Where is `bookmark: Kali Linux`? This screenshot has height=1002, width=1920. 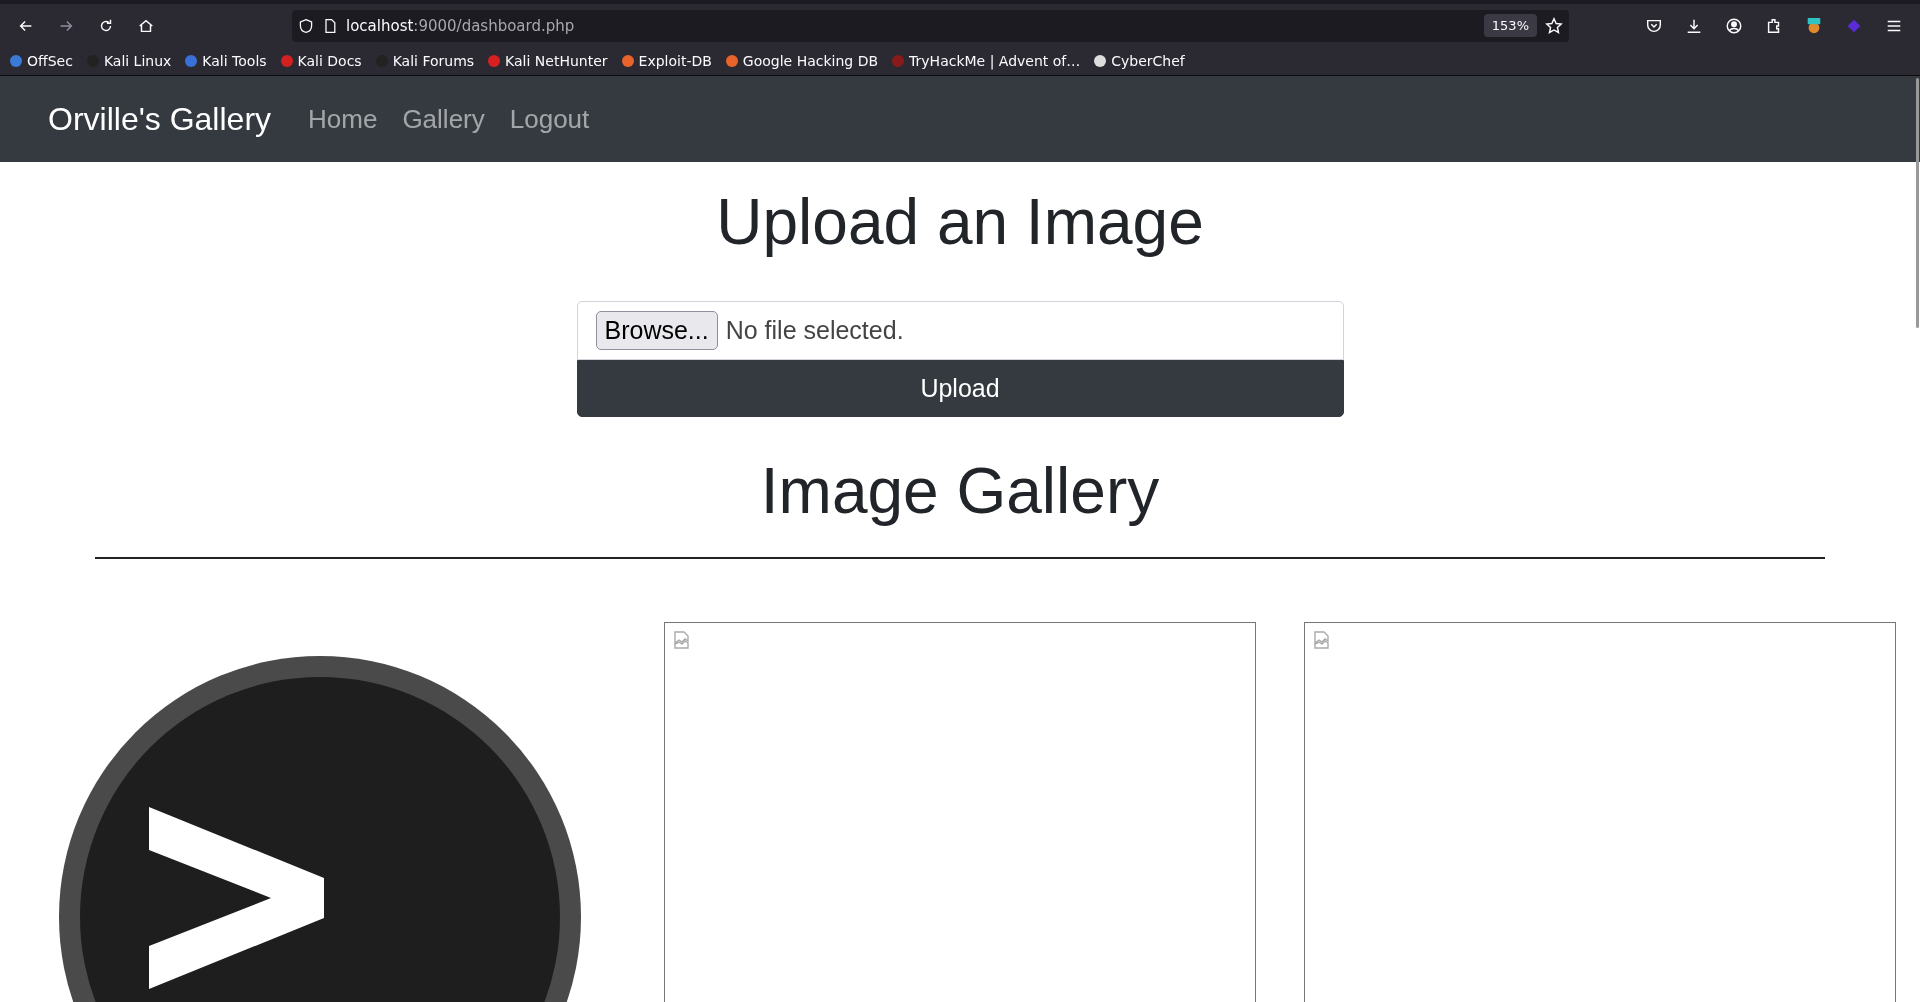 bookmark: Kali Linux is located at coordinates (129, 61).